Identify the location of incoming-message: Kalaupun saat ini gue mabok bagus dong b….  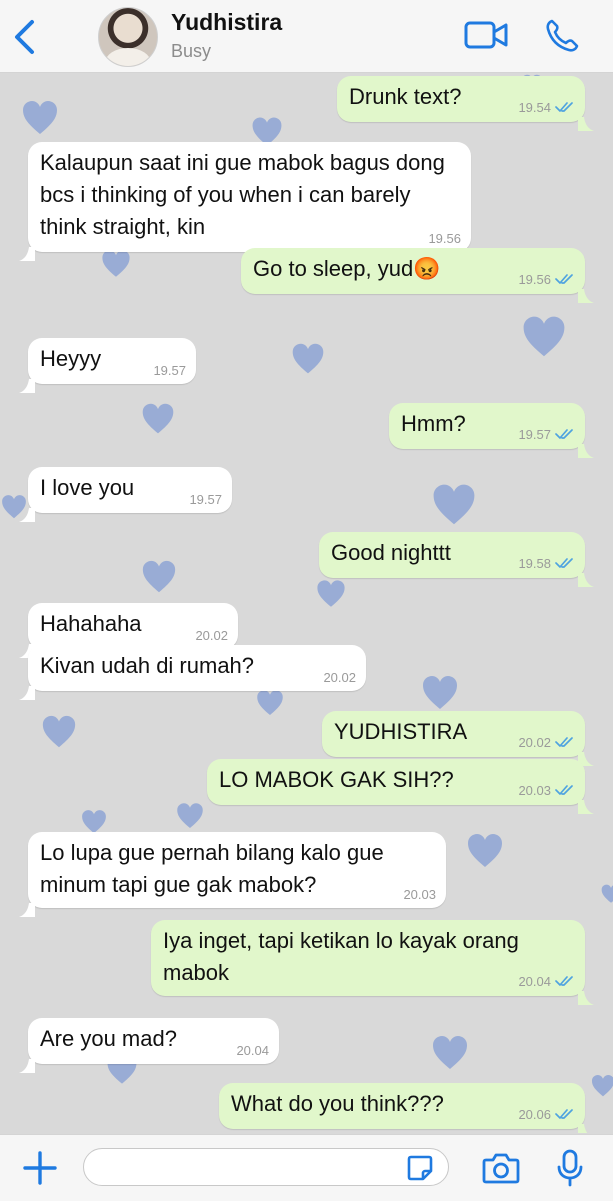
(245, 201).